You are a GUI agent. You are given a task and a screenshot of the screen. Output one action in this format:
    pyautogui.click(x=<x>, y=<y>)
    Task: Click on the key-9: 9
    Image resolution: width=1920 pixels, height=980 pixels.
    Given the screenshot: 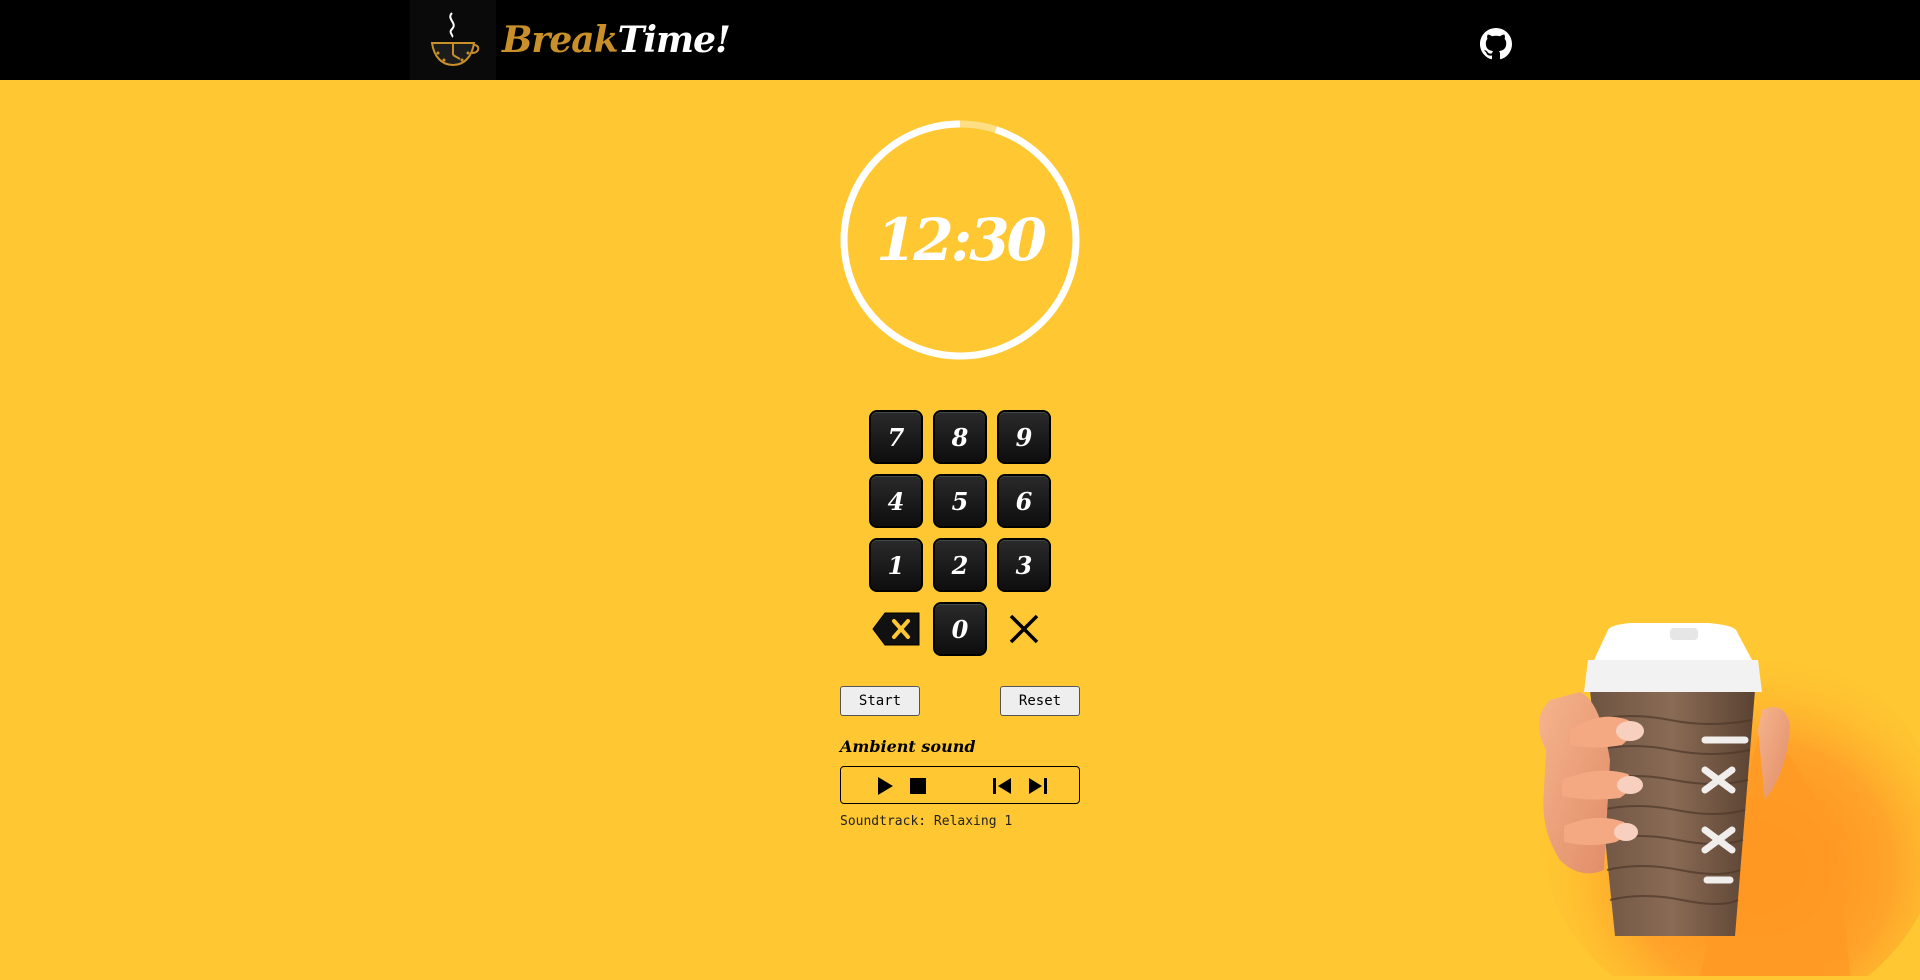 What is the action you would take?
    pyautogui.click(x=1024, y=437)
    